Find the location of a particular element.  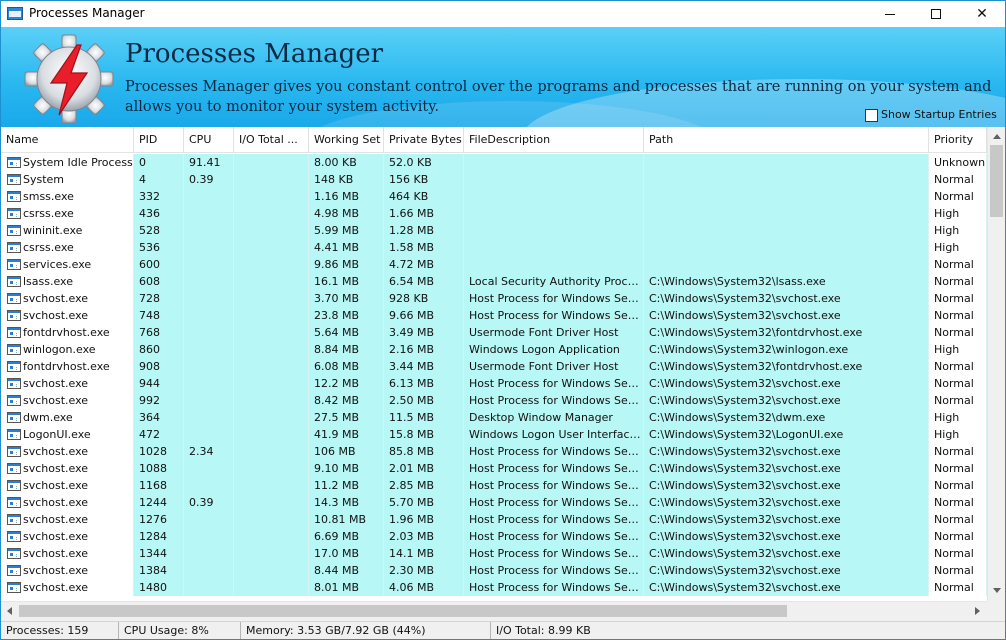

vertical-scrollbar is located at coordinates (996, 364).